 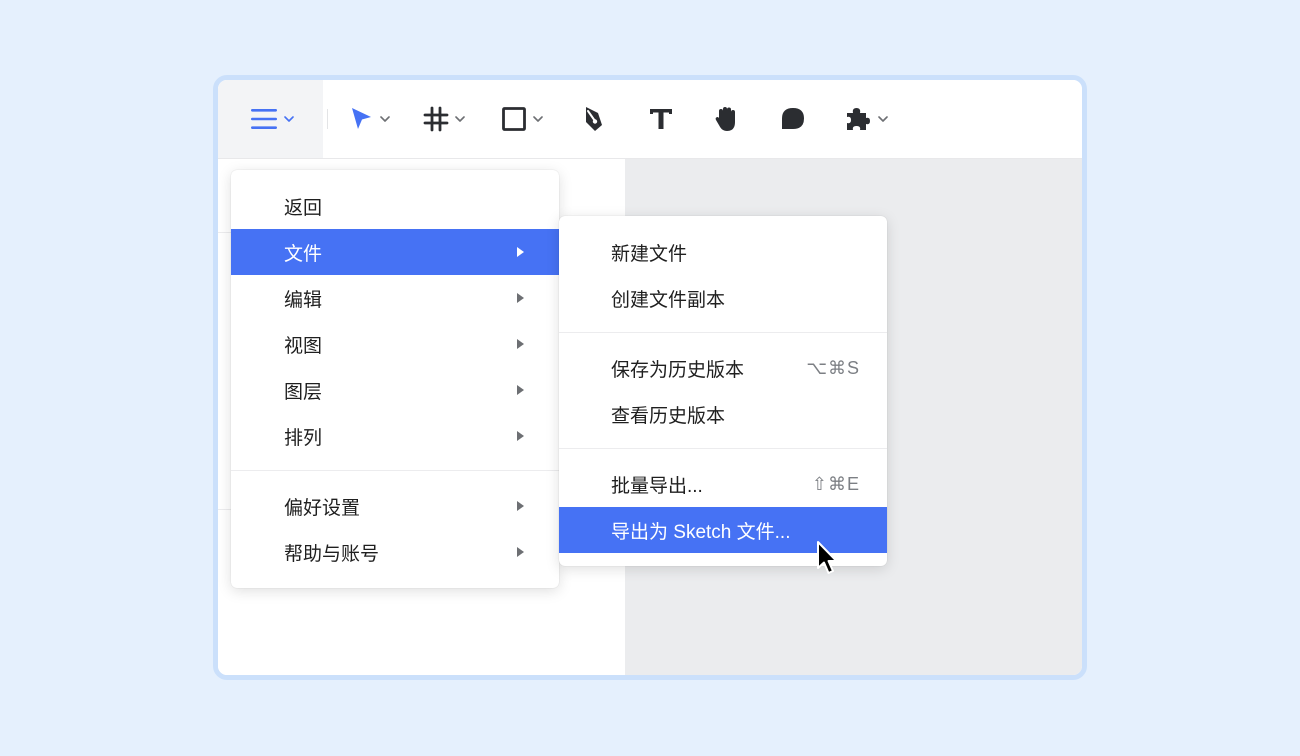 What do you see at coordinates (395, 552) in the screenshot?
I see `menu-item-help-account: 帮助与账号` at bounding box center [395, 552].